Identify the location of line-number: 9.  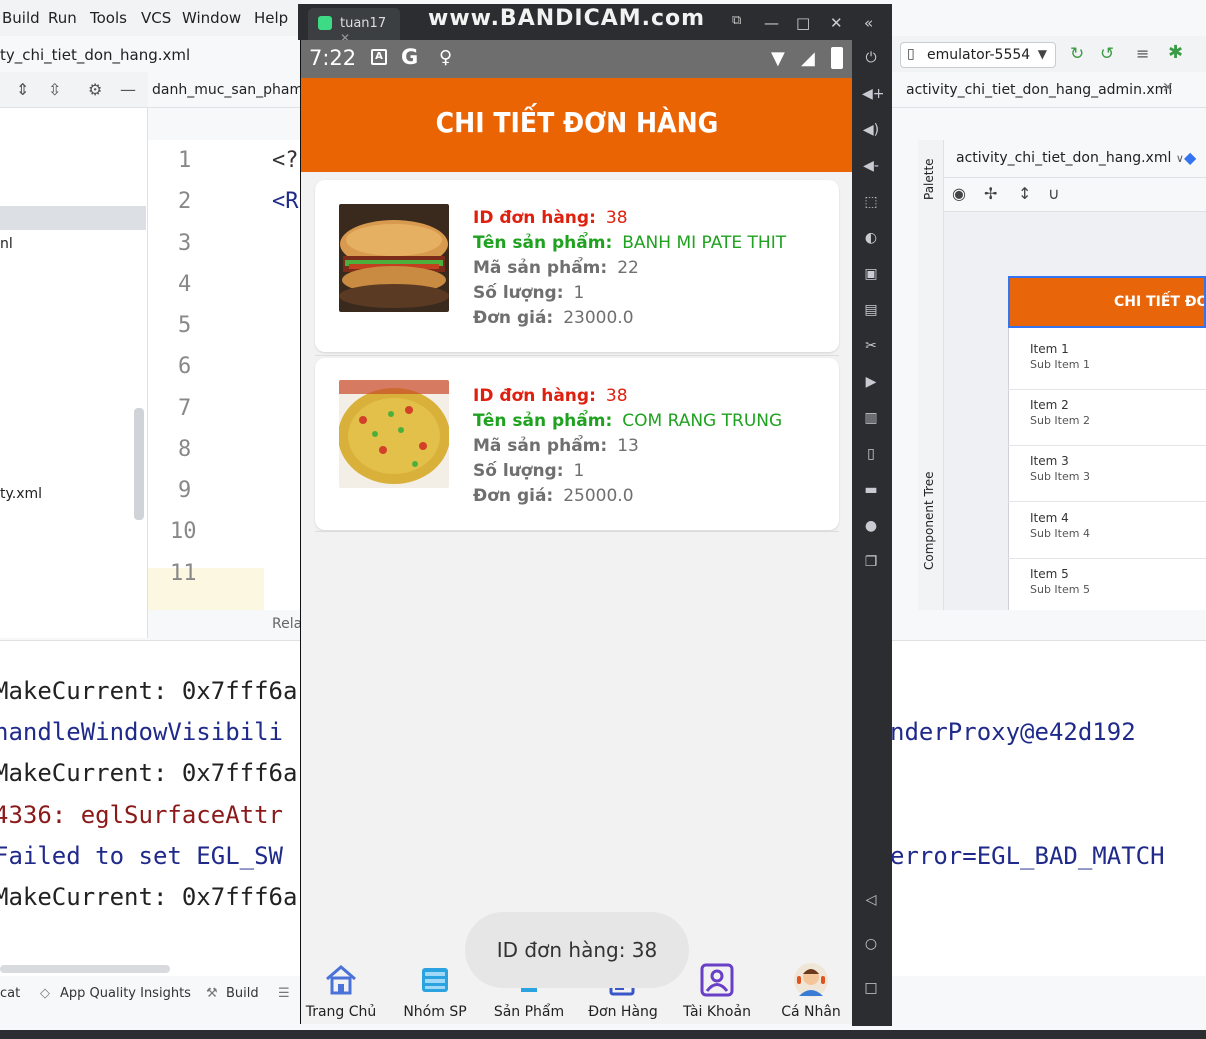
(185, 490).